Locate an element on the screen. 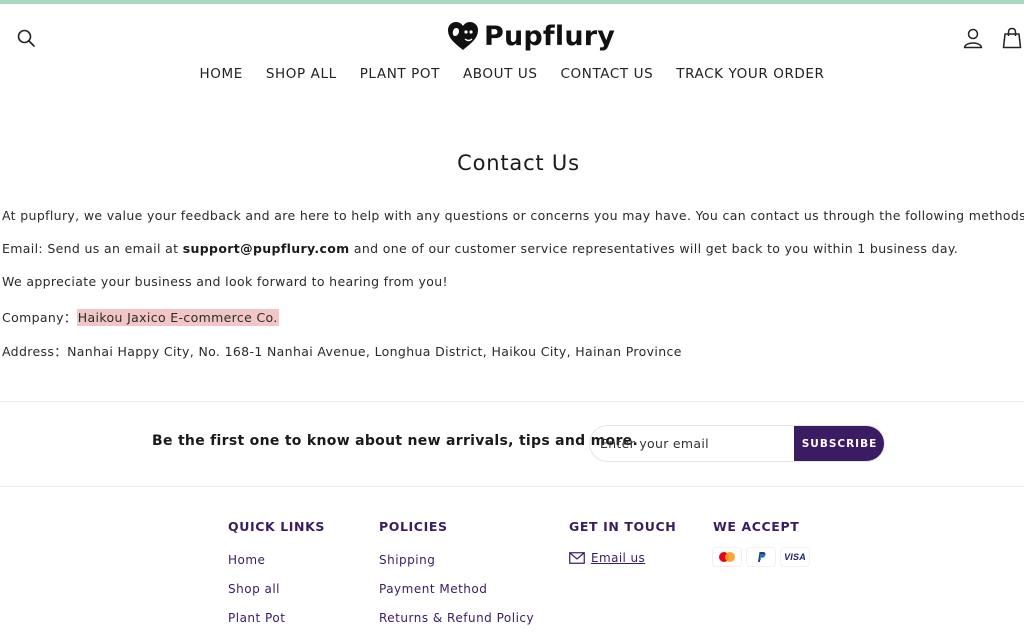 This screenshot has height=640, width=1024. nav-about-us: ABOUT US is located at coordinates (500, 74).